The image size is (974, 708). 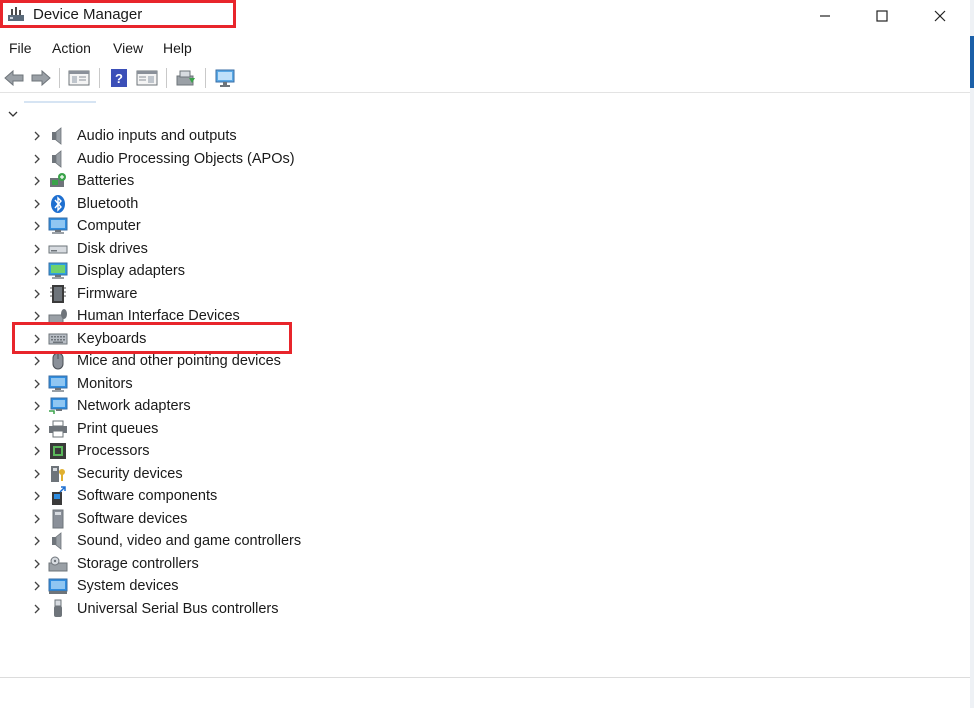 I want to click on show-hidden-button, so click(x=147, y=78).